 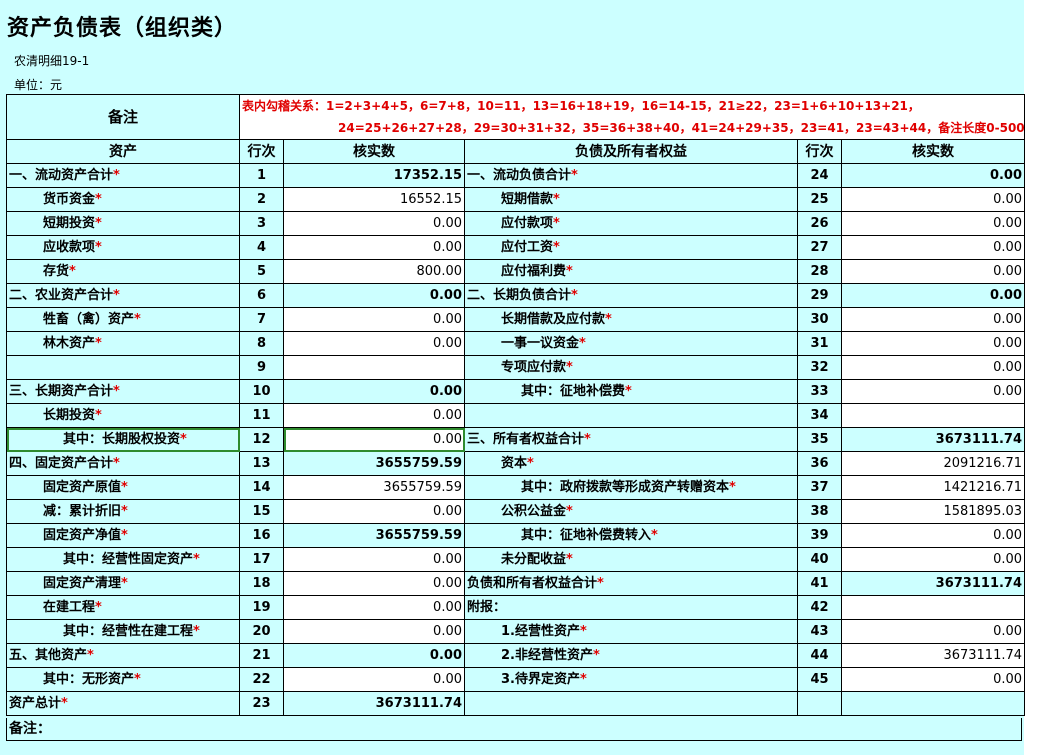 I want to click on asset-item-label: 短期投资*, so click(x=123, y=223).